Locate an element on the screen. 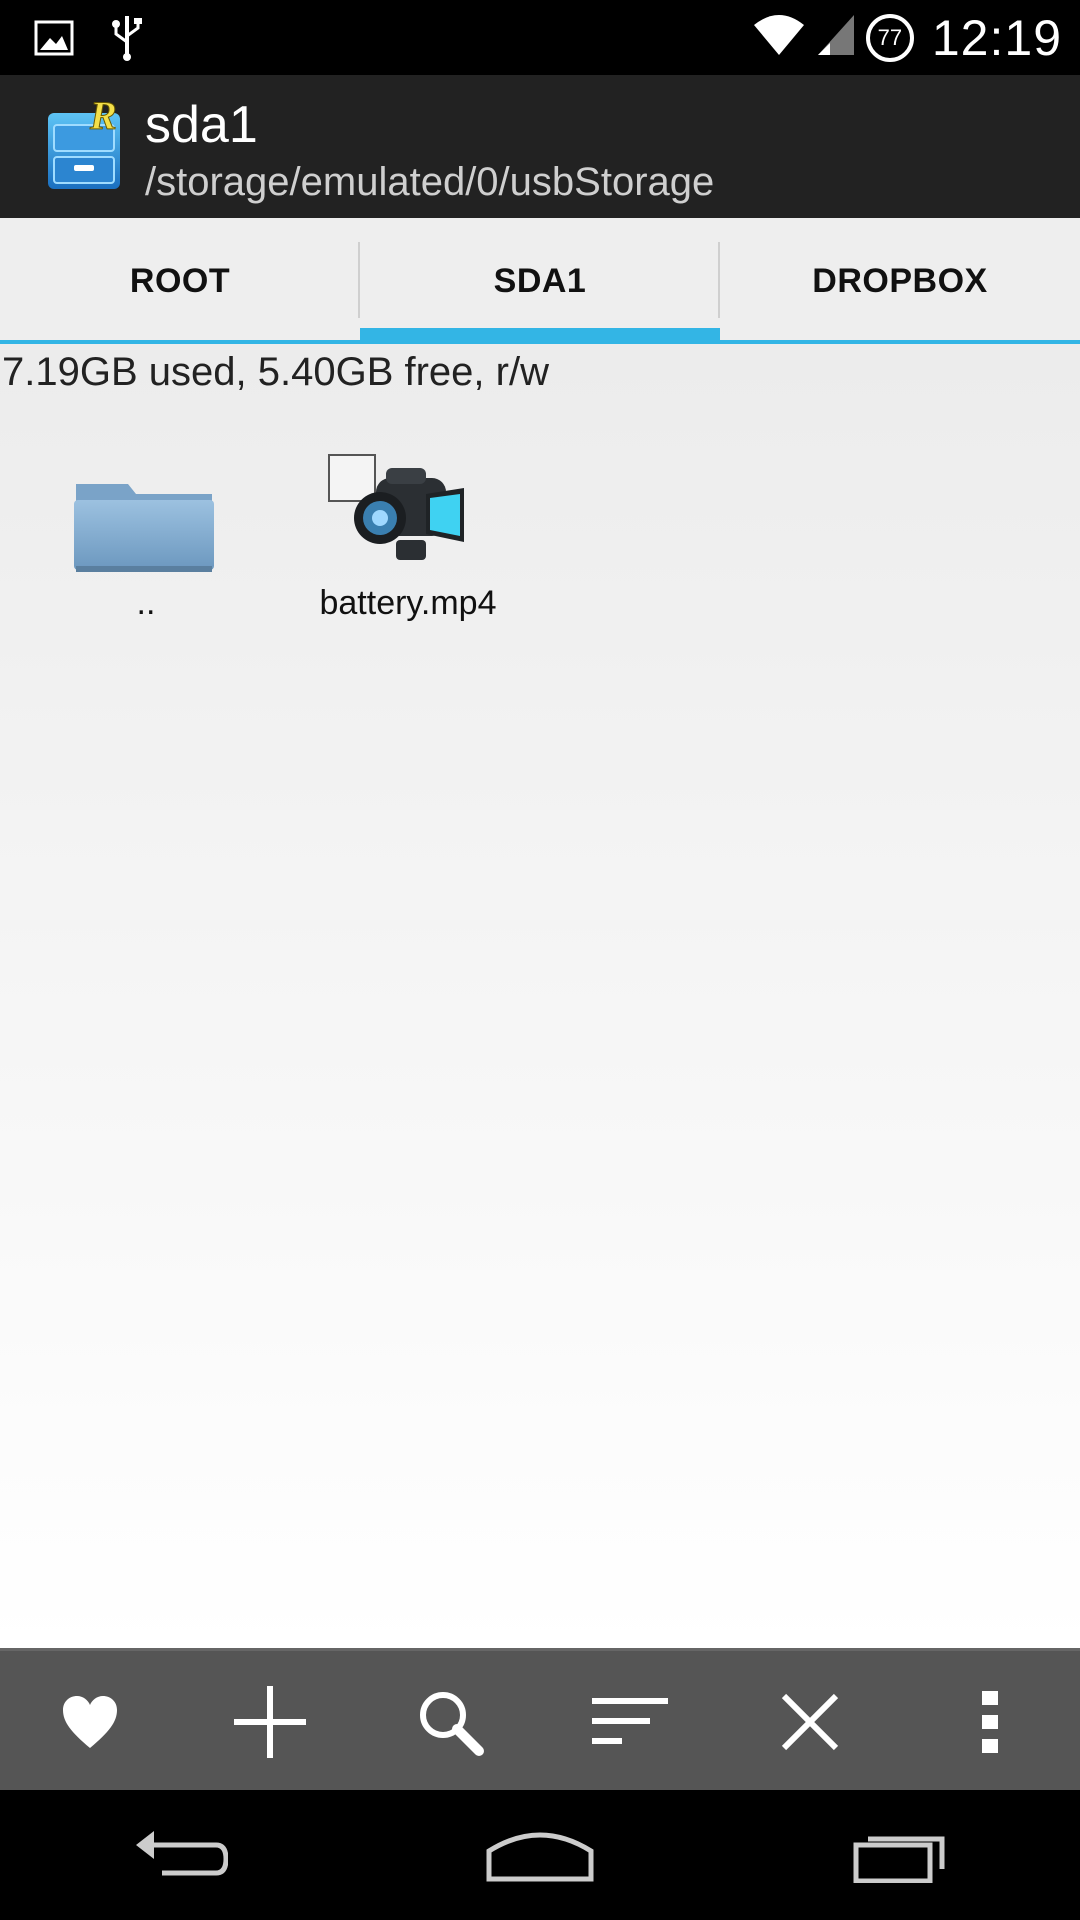 The height and width of the screenshot is (1920, 1080). status-bar: 77 12:19 is located at coordinates (540, 37).